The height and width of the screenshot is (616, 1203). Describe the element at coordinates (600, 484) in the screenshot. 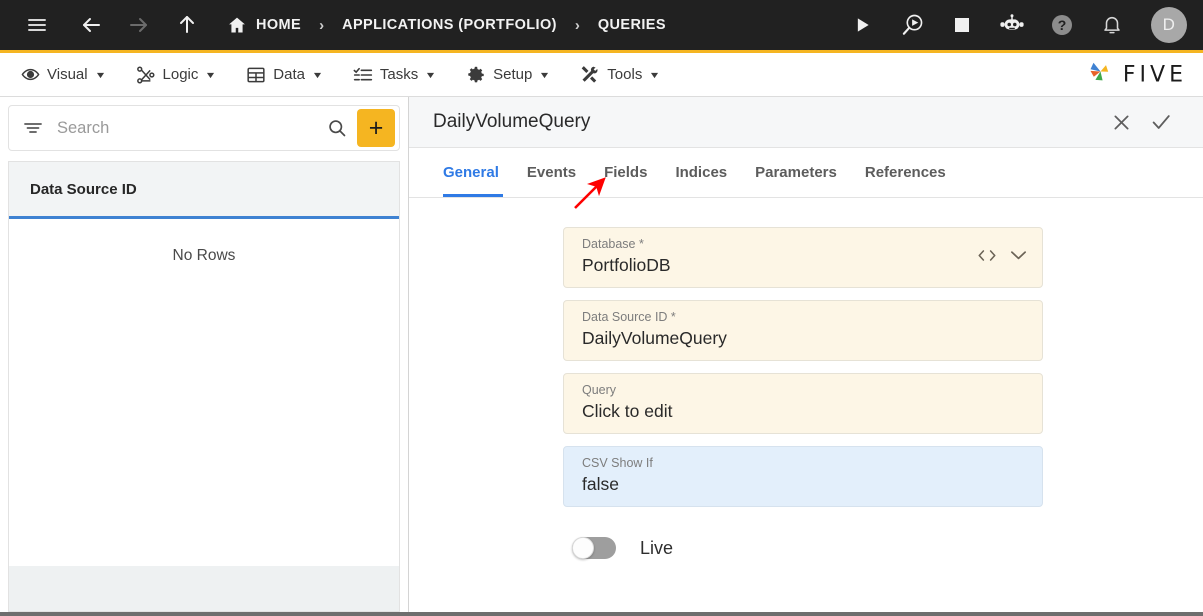

I see `field-csv-show-if-value: false` at that location.